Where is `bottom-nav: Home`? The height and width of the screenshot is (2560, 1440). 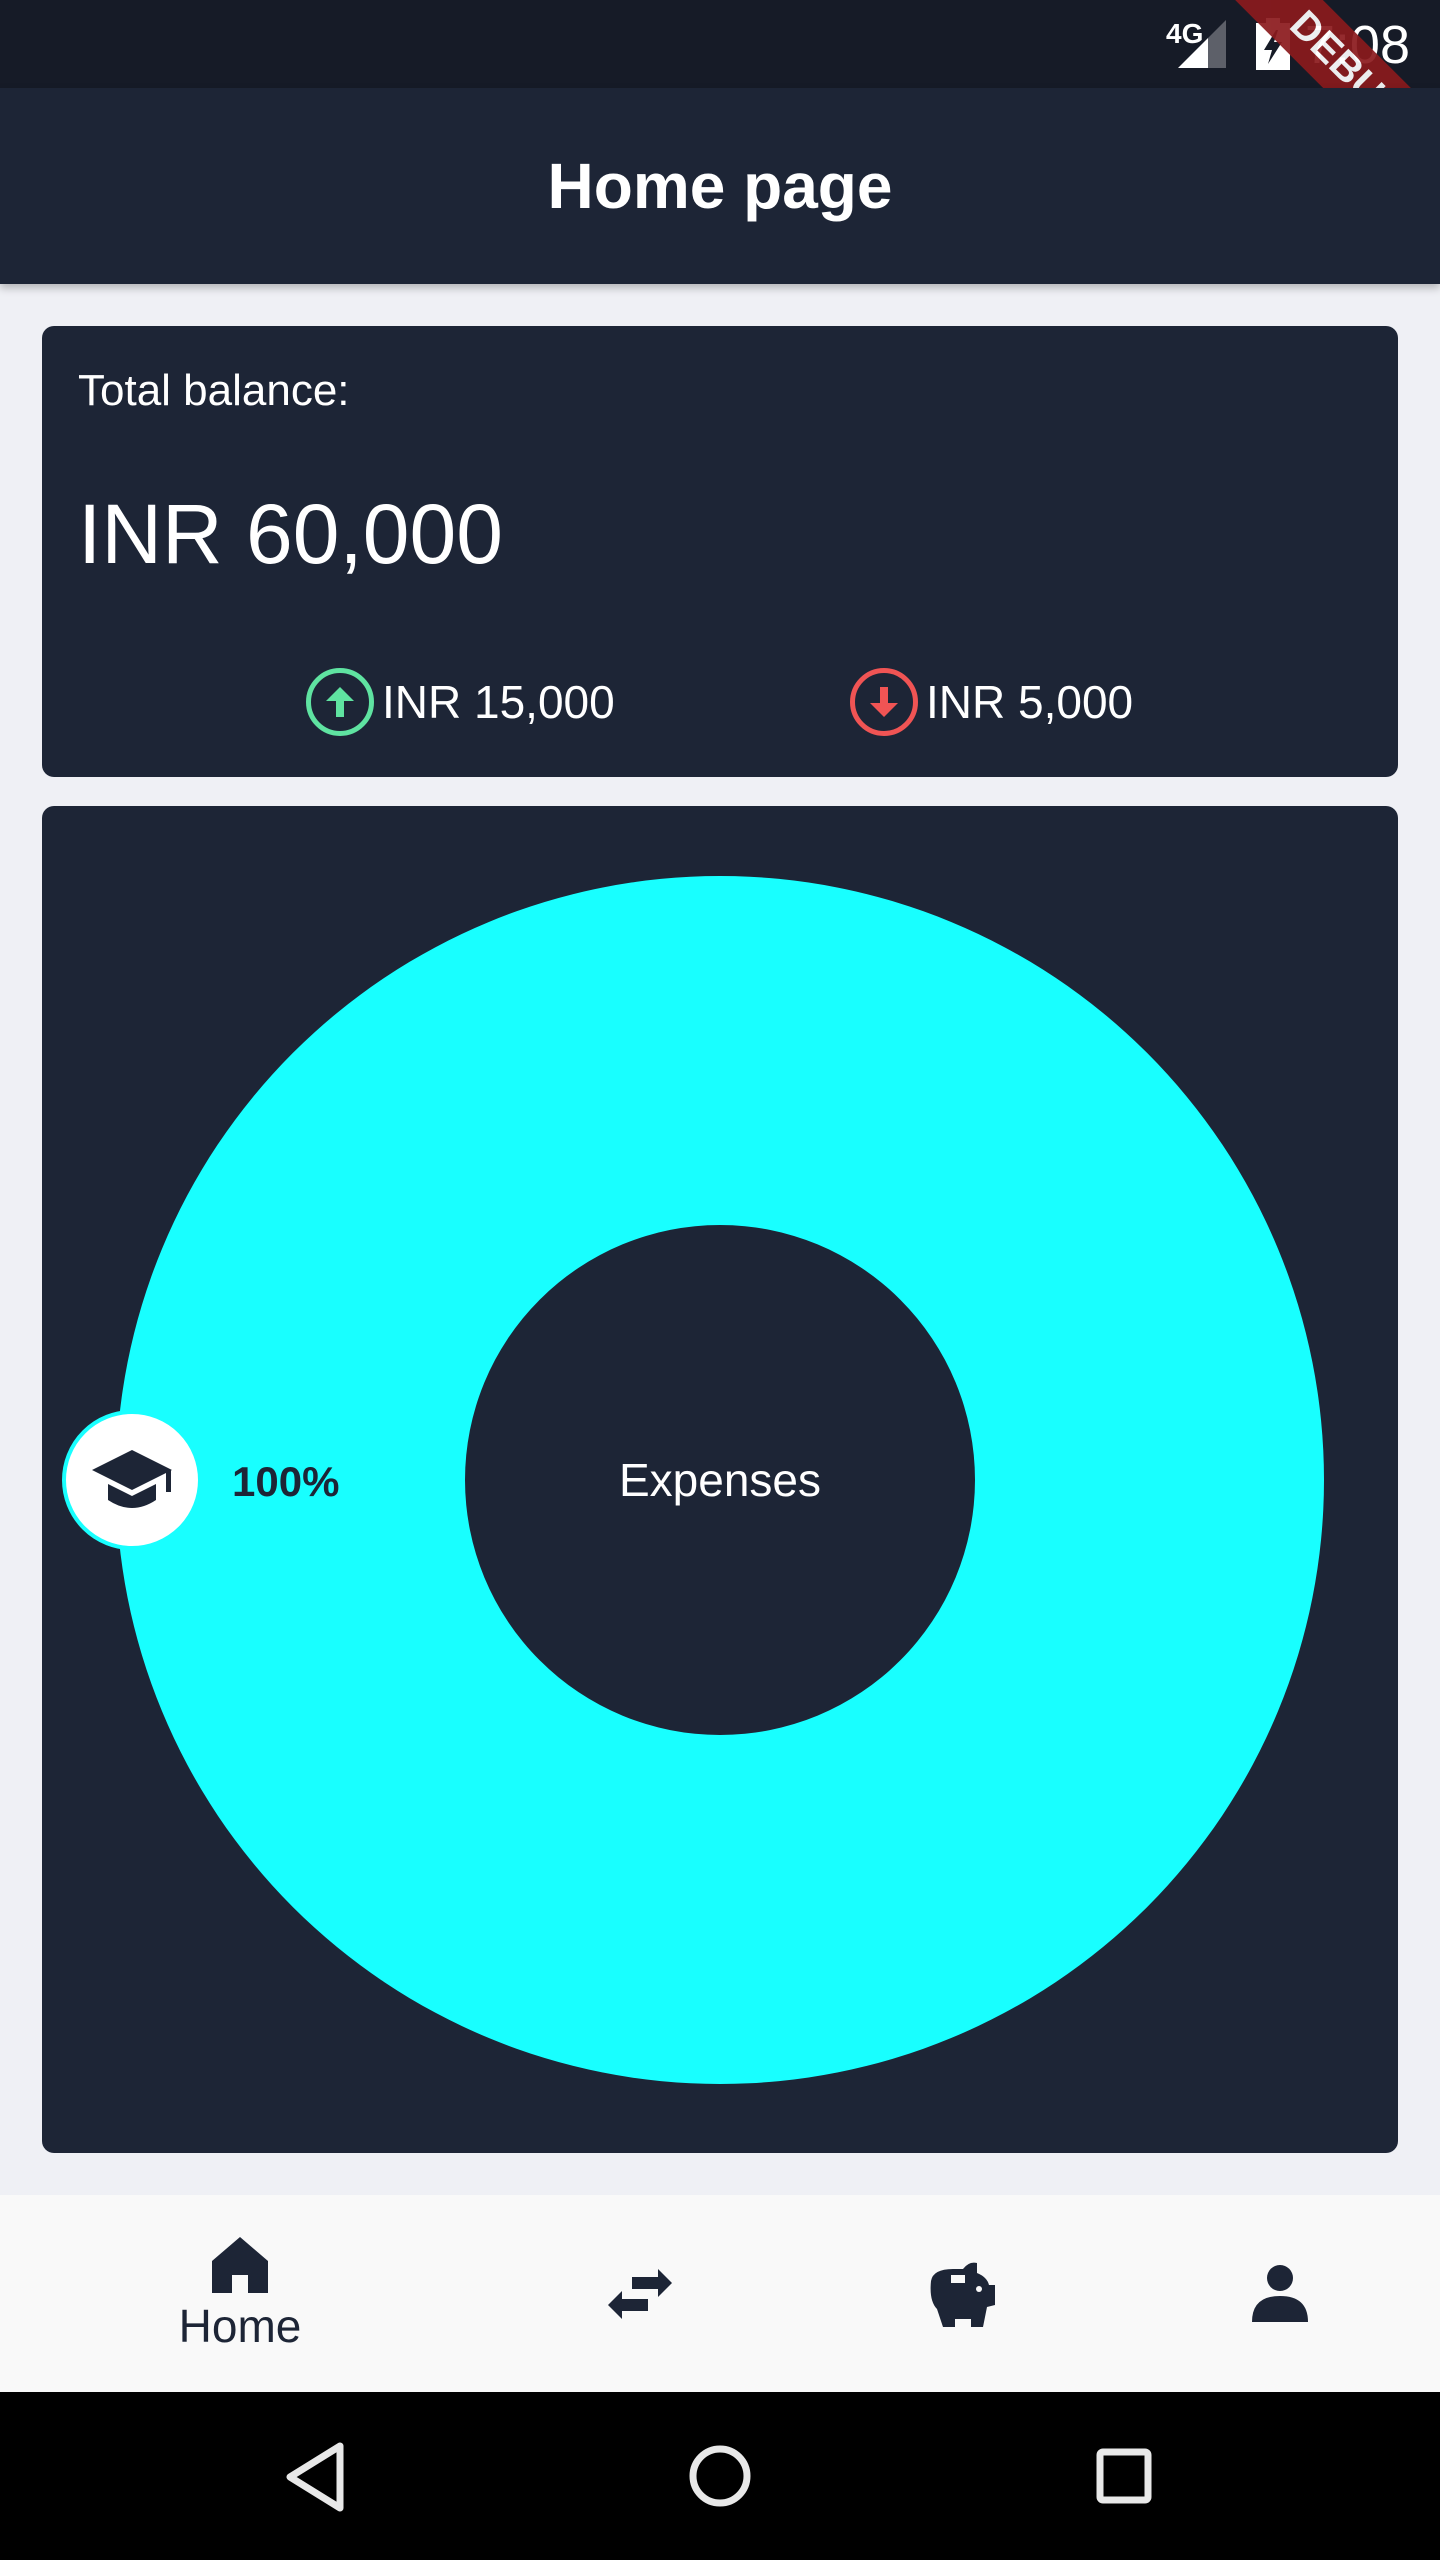
bottom-nav: Home is located at coordinates (720, 2293).